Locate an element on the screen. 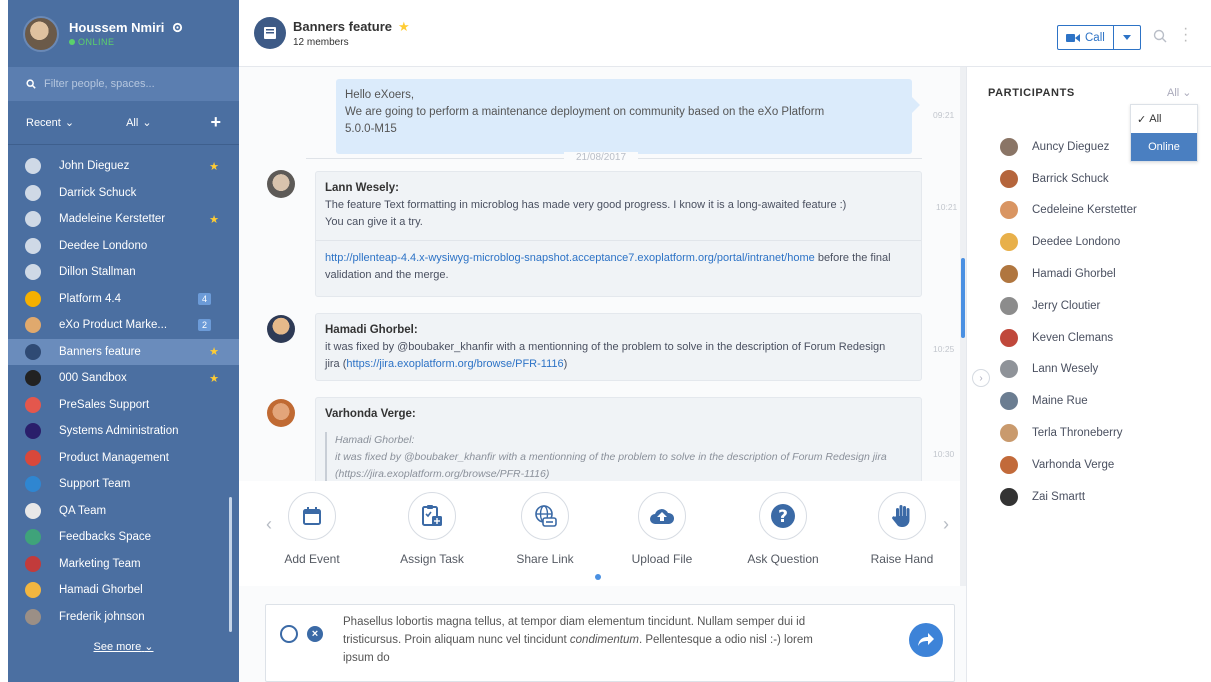 The height and width of the screenshot is (682, 1211). participant-item: Hamadi Ghorbel is located at coordinates (1068, 274).